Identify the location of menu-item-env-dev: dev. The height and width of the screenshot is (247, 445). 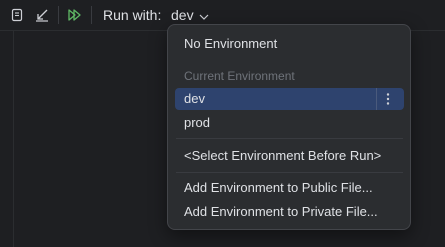
(289, 99).